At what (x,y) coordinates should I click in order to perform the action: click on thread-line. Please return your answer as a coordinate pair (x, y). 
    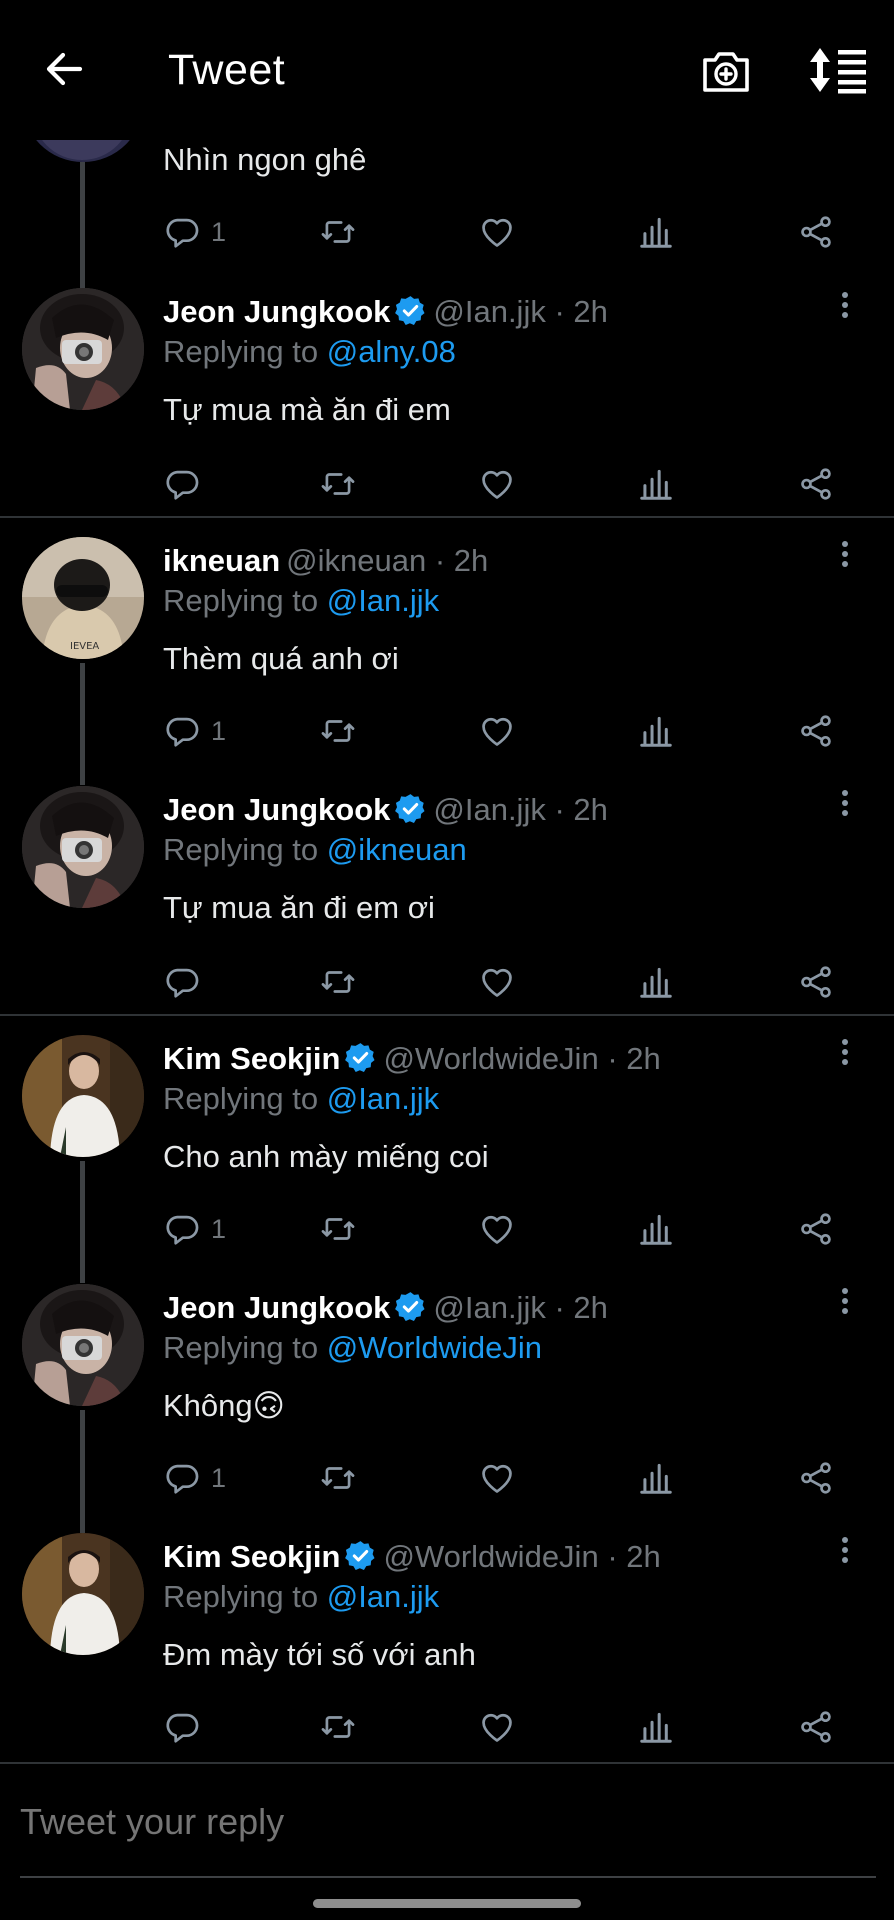
    Looking at the image, I should click on (82, 1222).